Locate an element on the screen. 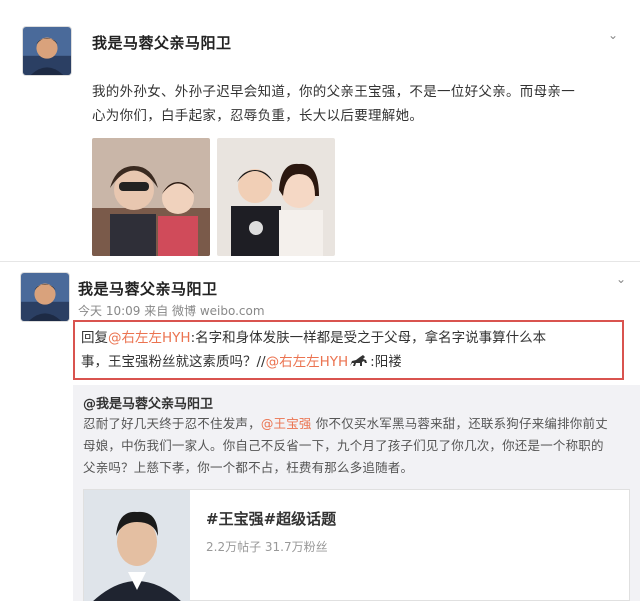 Image resolution: width=640 pixels, height=601 pixels. topic-stats: 2.2万帖子 31.7万粉丝 is located at coordinates (267, 547).